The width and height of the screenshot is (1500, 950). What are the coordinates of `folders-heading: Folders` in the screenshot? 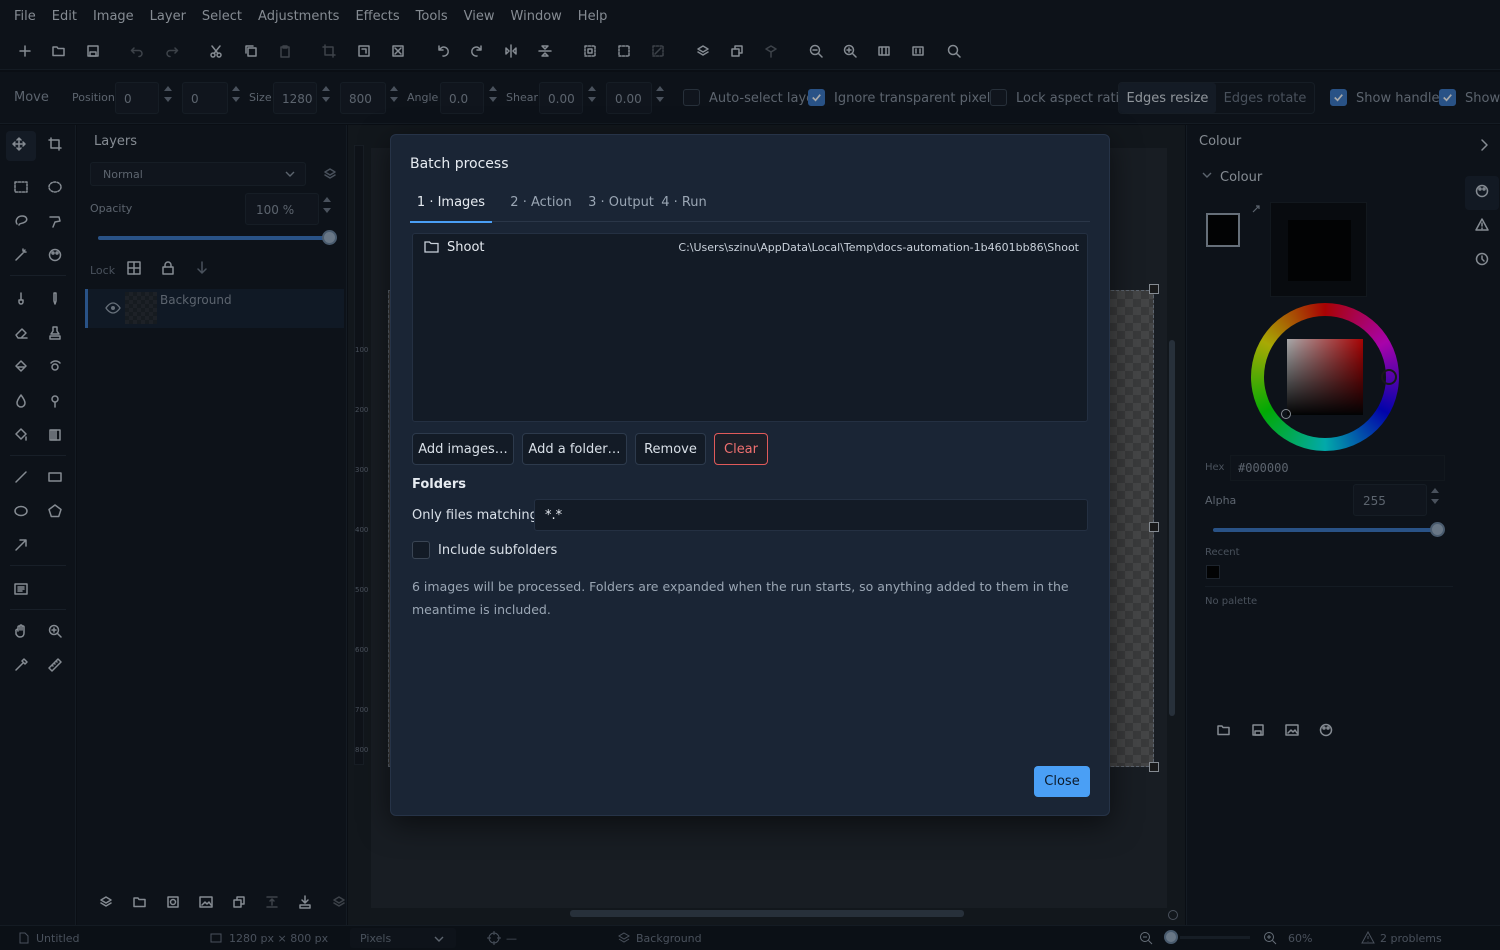 It's located at (439, 484).